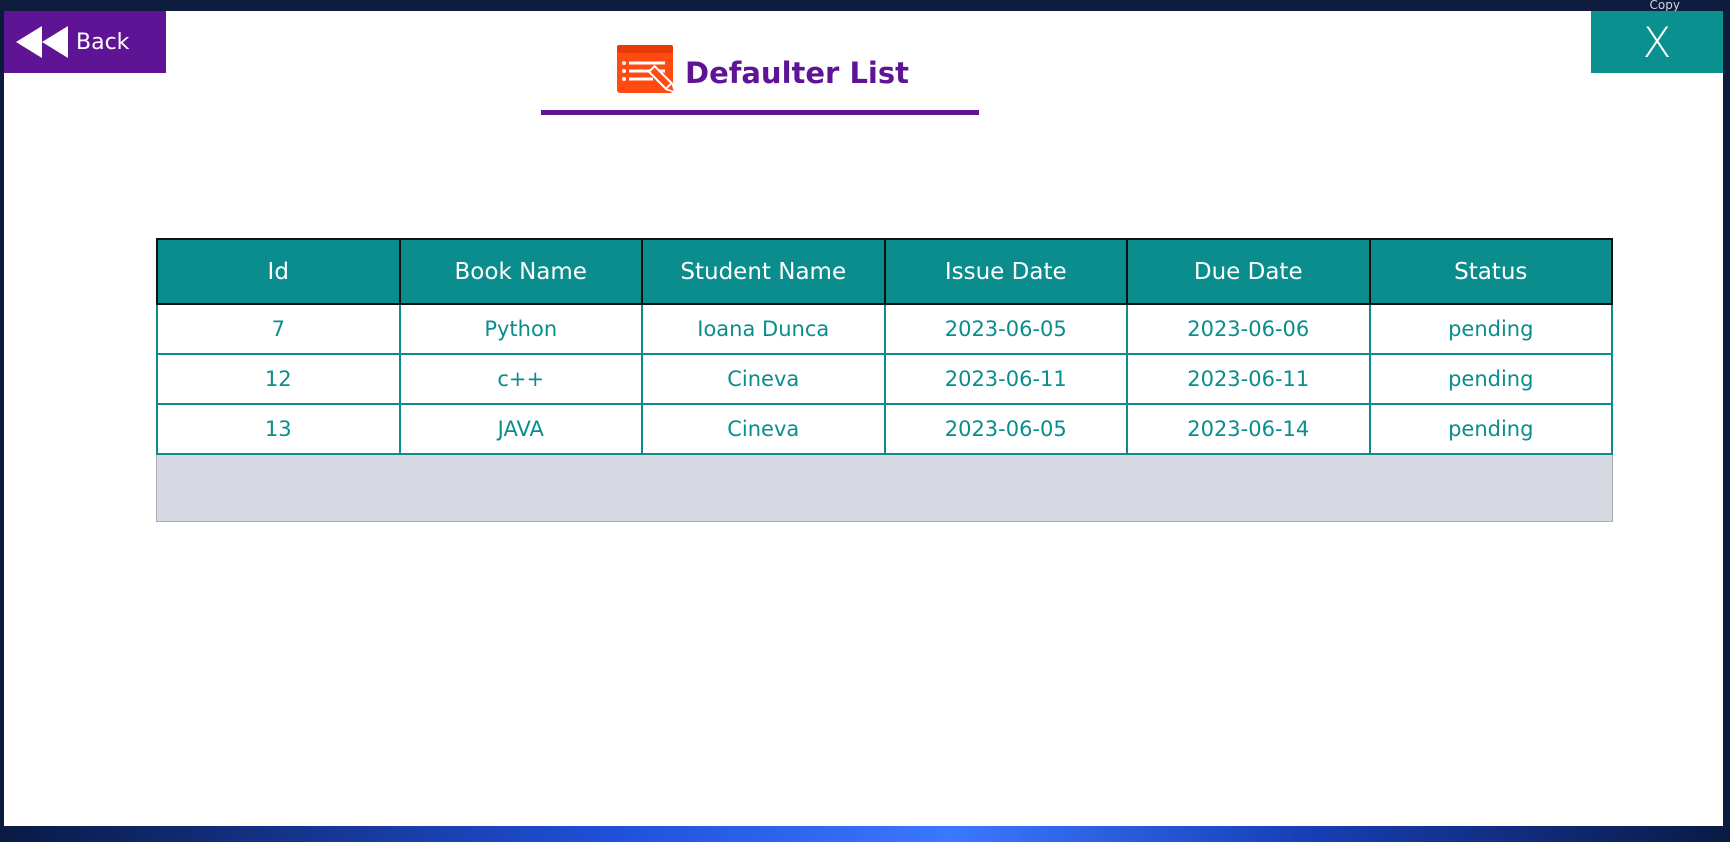  Describe the element at coordinates (760, 112) in the screenshot. I see `title-underline` at that location.